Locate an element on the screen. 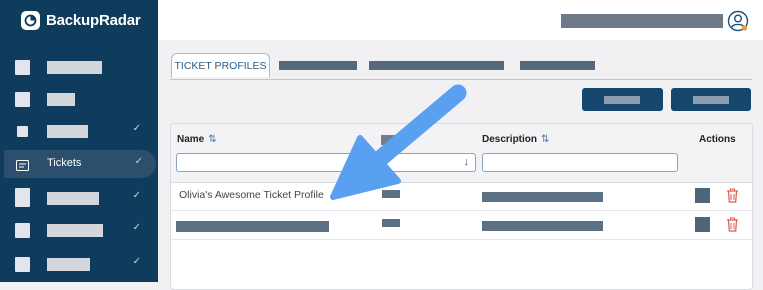 This screenshot has width=763, height=290. table-row is located at coordinates (461, 225).